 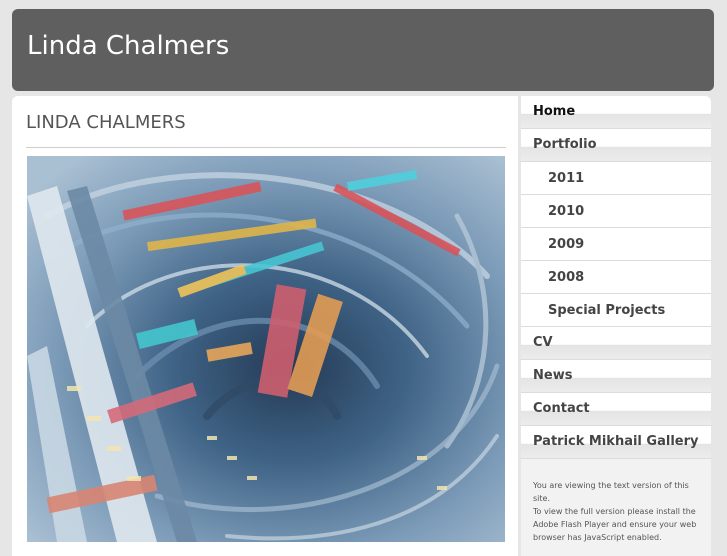 I want to click on nav-label: 2010, so click(x=566, y=211).